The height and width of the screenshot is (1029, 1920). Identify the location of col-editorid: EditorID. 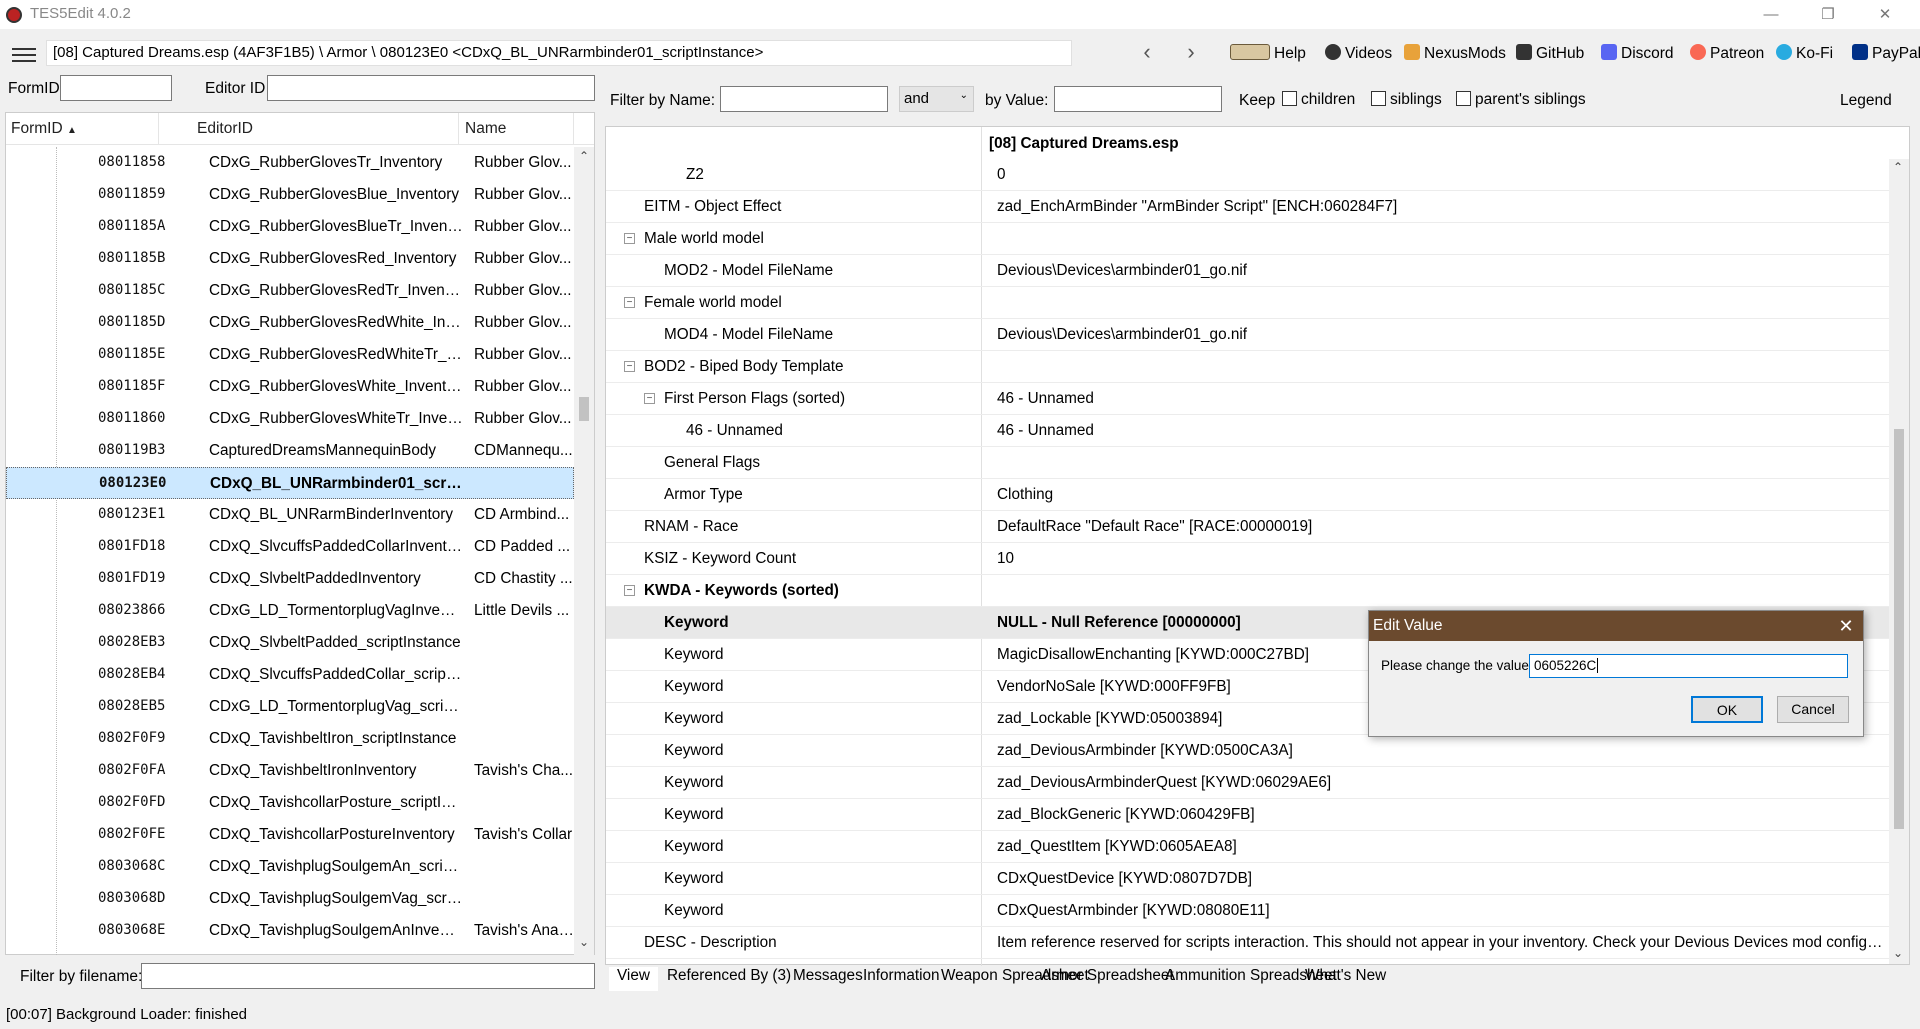
(225, 129).